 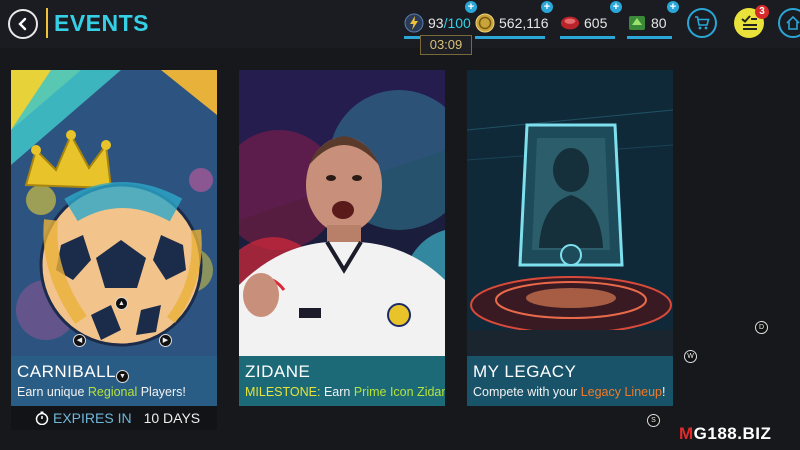 What do you see at coordinates (47, 23) in the screenshot?
I see `title-divider` at bounding box center [47, 23].